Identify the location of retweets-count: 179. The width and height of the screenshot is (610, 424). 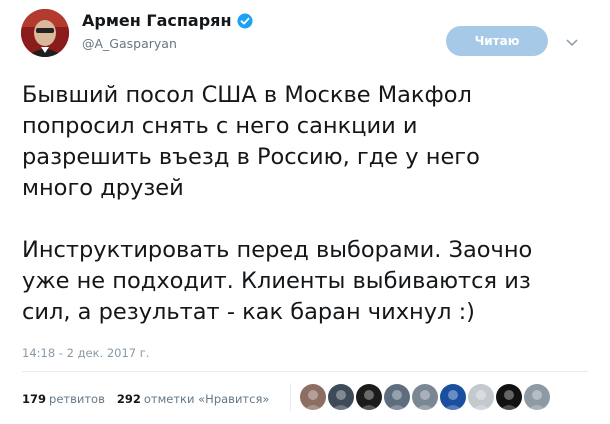
(34, 399).